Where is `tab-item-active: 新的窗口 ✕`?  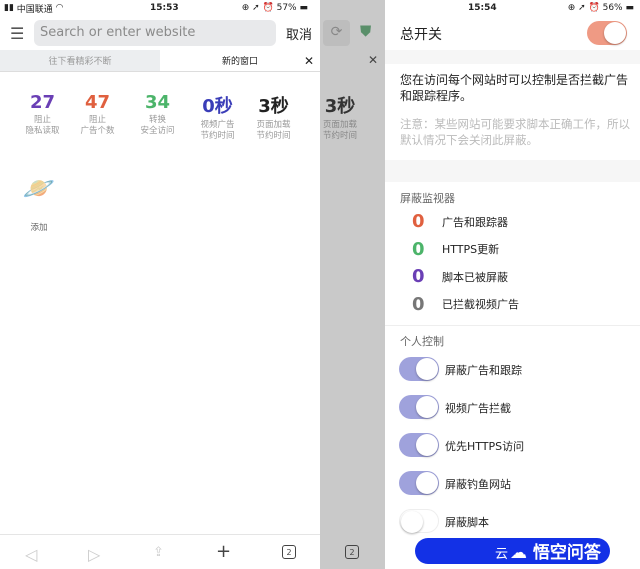
tab-item-active: 新的窗口 ✕ is located at coordinates (240, 60).